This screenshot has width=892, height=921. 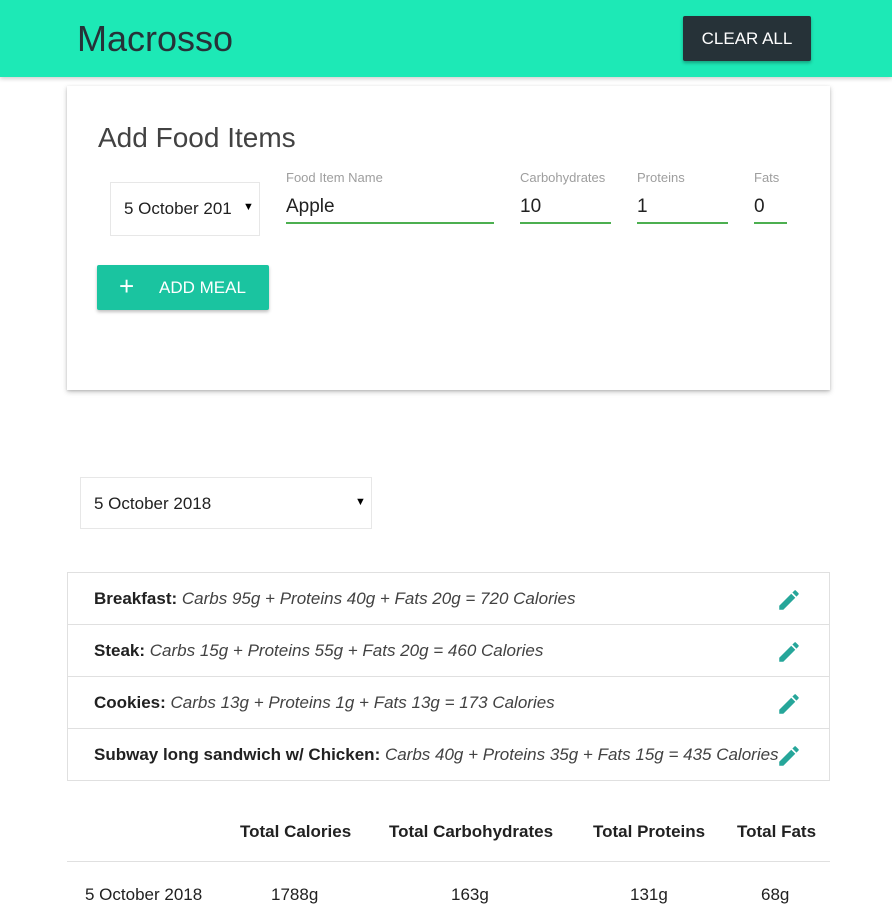 I want to click on carbs-input, so click(x=565, y=207).